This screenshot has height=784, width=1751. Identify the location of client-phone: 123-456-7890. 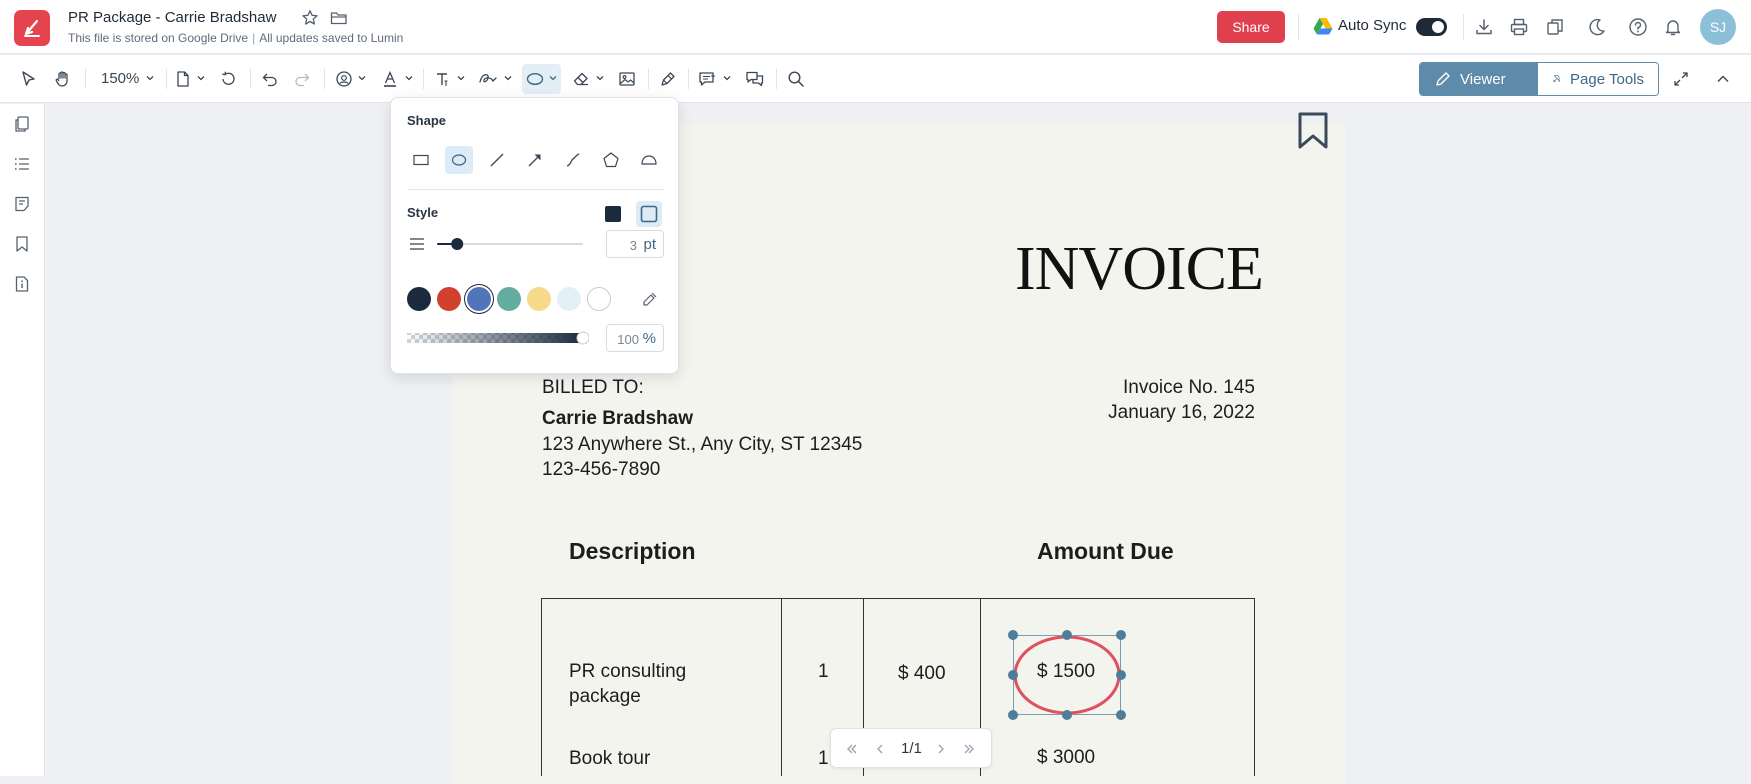
(601, 469).